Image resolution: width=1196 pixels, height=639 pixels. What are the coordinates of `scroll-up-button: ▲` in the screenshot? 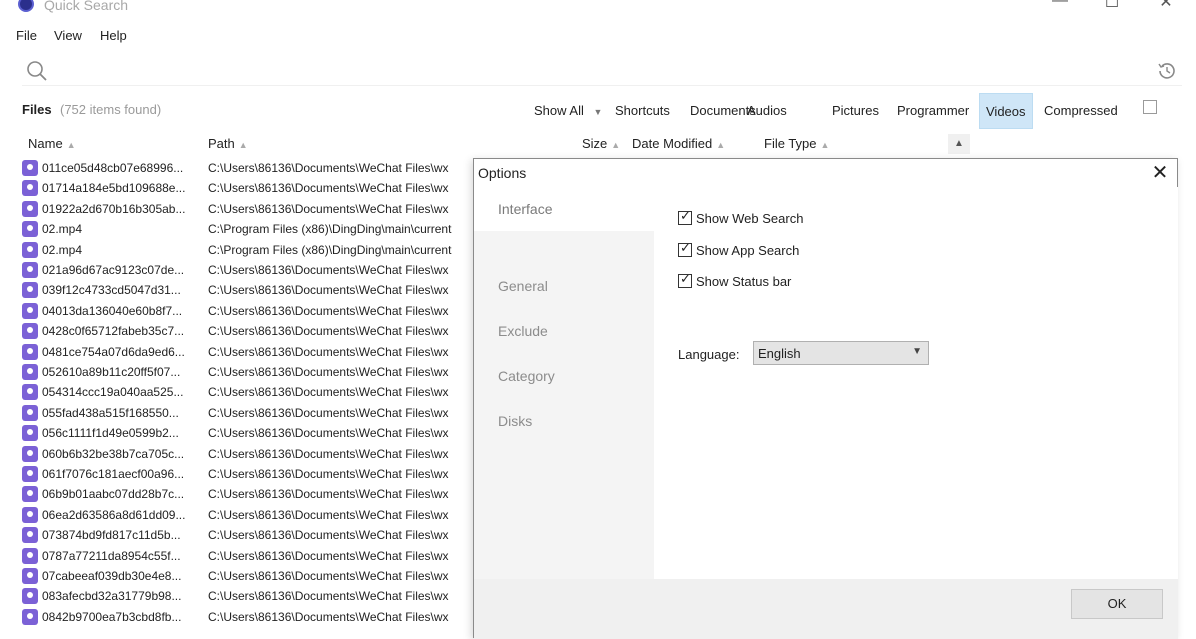 It's located at (959, 144).